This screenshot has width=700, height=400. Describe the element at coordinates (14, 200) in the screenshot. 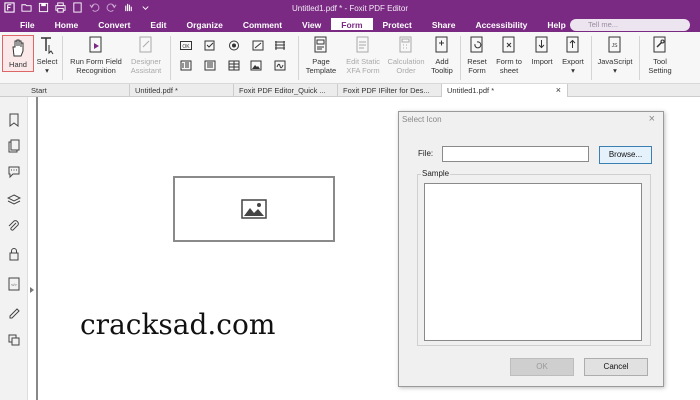

I see `layers-icon` at that location.